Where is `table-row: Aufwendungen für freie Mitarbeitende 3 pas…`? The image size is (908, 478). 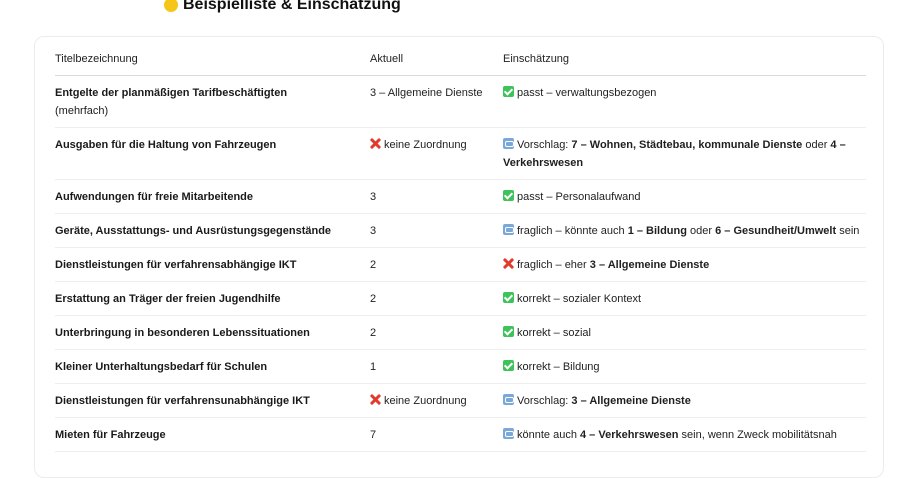 table-row: Aufwendungen für freie Mitarbeitende 3 pas… is located at coordinates (460, 196).